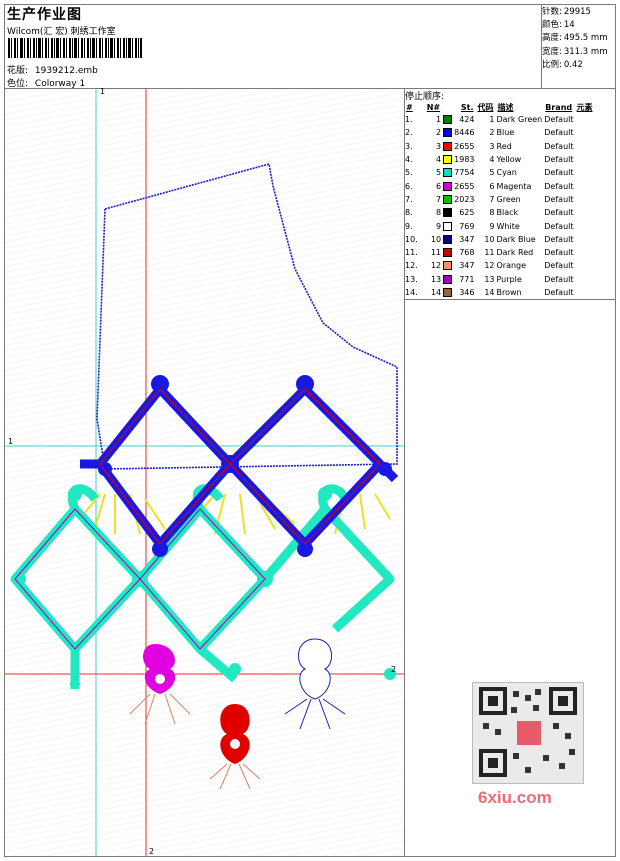 This screenshot has width=620, height=861. What do you see at coordinates (489, 239) in the screenshot?
I see `row-code: 10` at bounding box center [489, 239].